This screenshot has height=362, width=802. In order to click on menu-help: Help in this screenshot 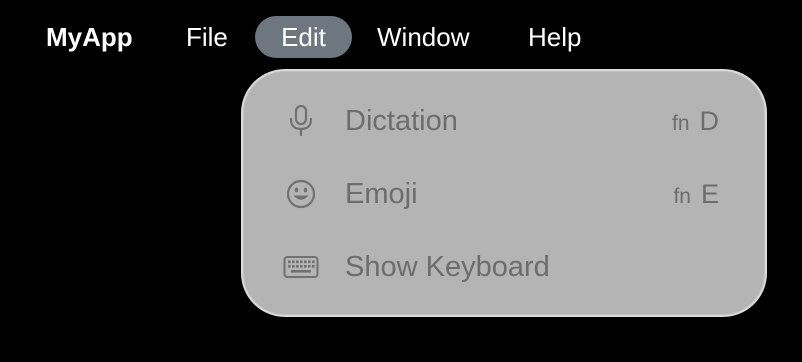, I will do `click(554, 37)`.